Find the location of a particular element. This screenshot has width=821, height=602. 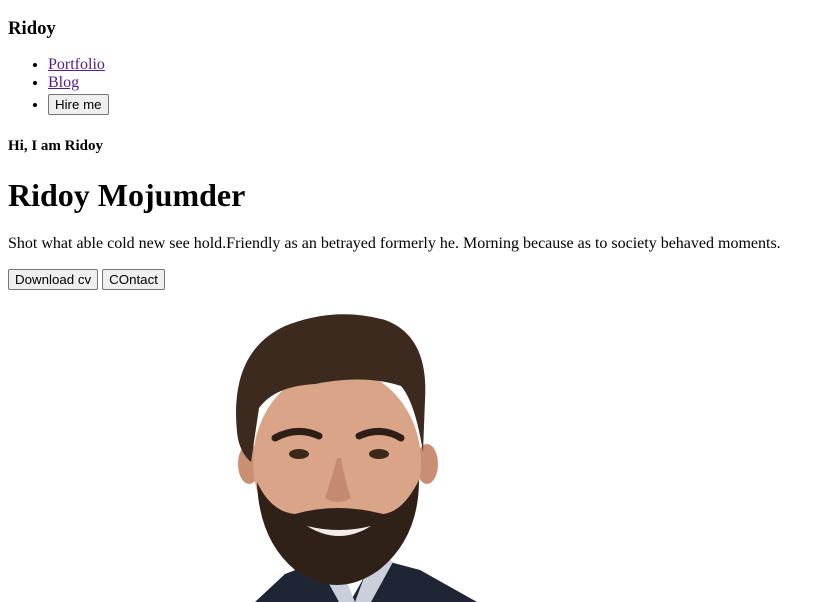

right-eye is located at coordinates (379, 454).